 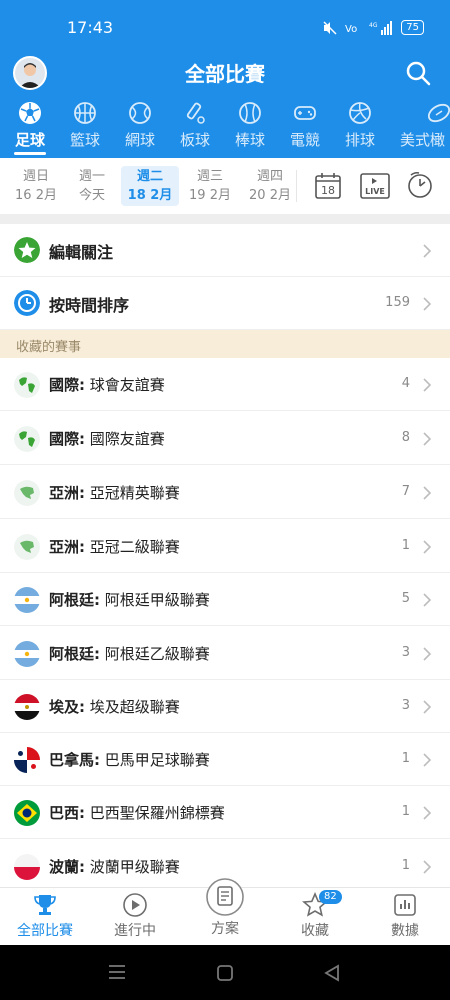 I want to click on league-row: 阿根廷: 阿根廷甲級聯賽 5, so click(x=225, y=599).